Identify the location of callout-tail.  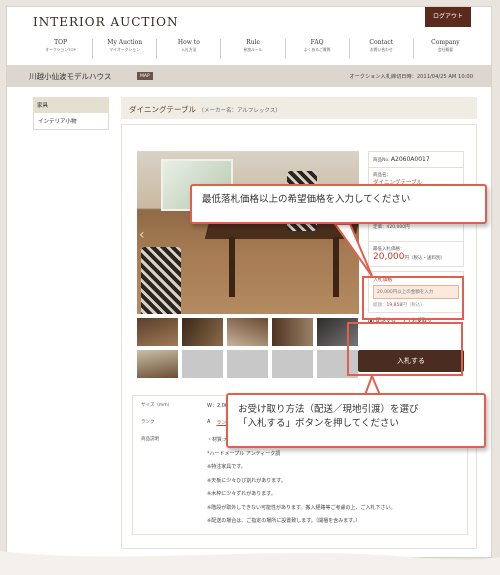
(353, 250).